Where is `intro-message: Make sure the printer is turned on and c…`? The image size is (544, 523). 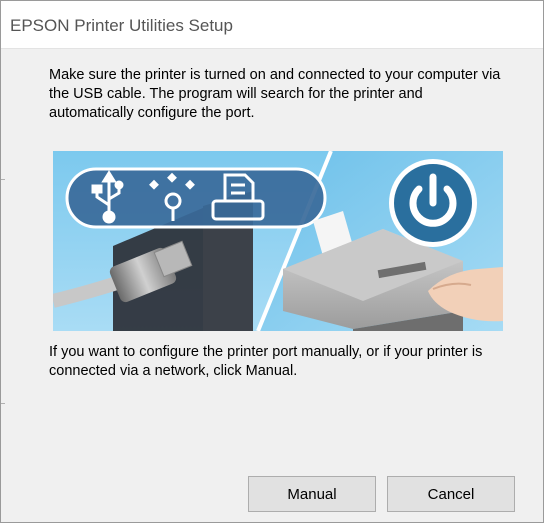
intro-message: Make sure the printer is turned on and c… is located at coordinates (275, 94).